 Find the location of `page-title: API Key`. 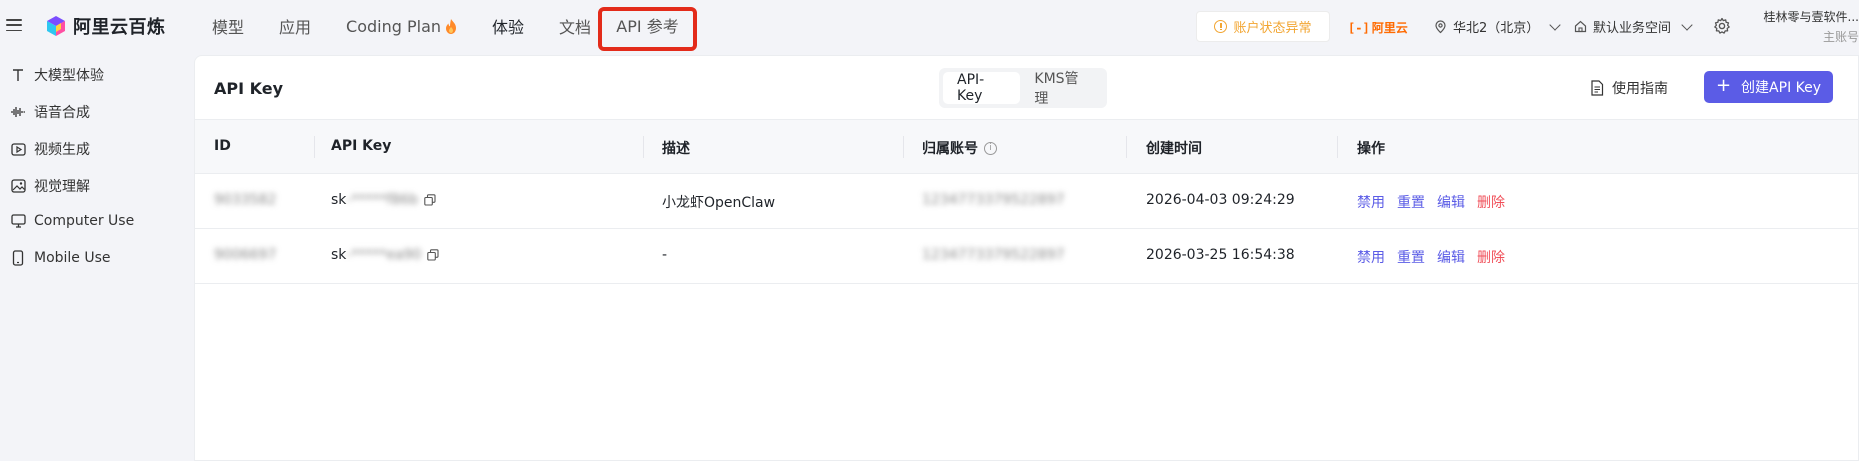

page-title: API Key is located at coordinates (249, 88).